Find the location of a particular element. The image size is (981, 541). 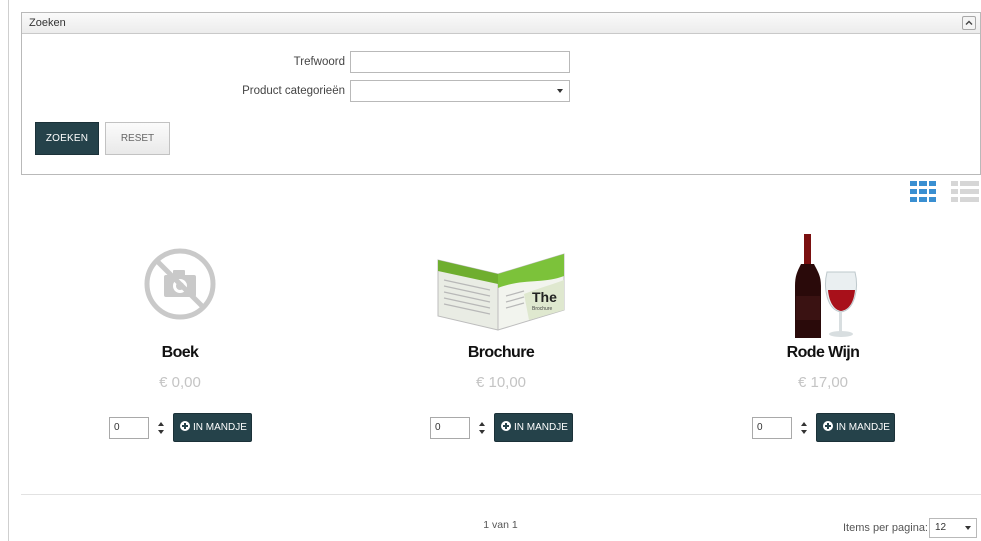

product-name: Boek is located at coordinates (180, 353).